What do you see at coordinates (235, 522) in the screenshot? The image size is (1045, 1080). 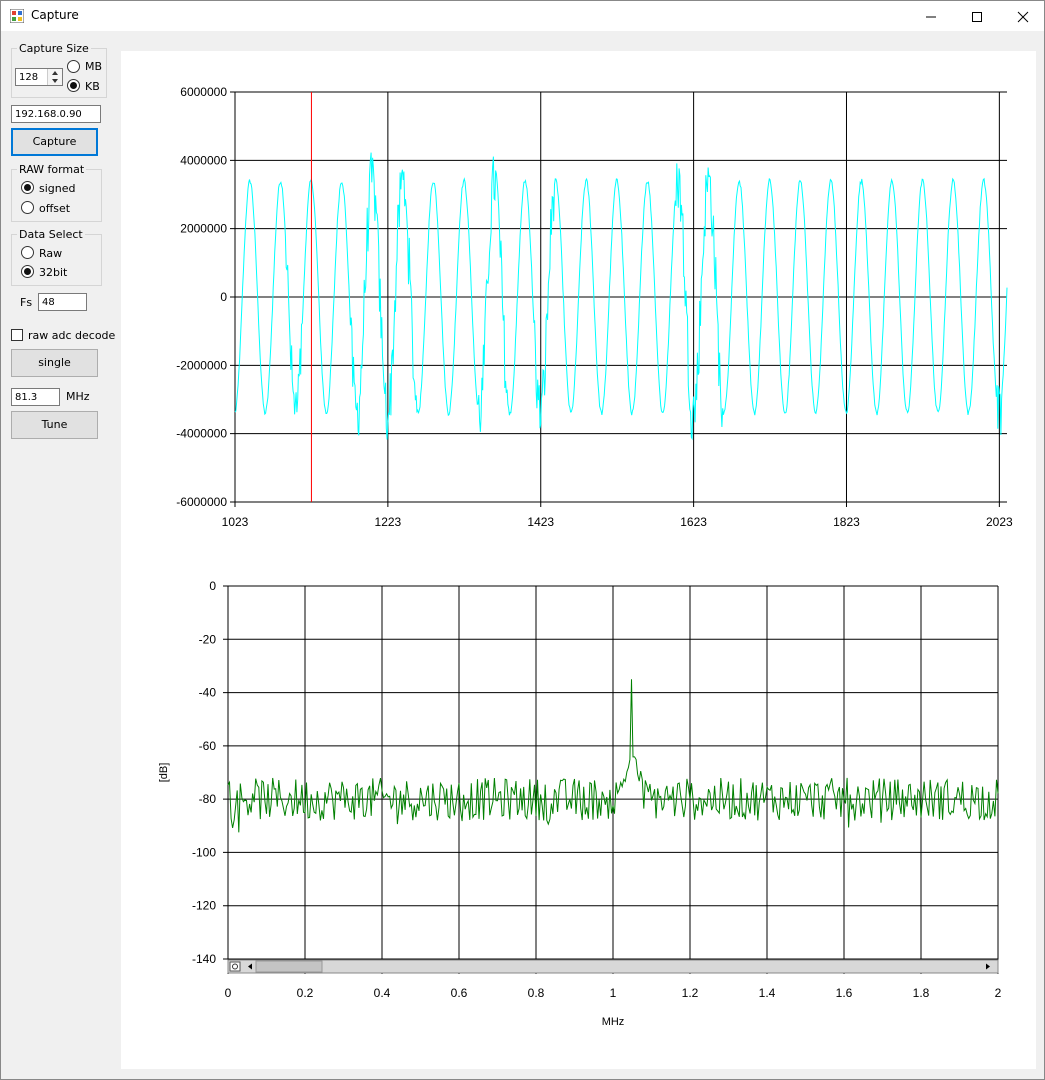 I see `x-tick-label: 1023` at bounding box center [235, 522].